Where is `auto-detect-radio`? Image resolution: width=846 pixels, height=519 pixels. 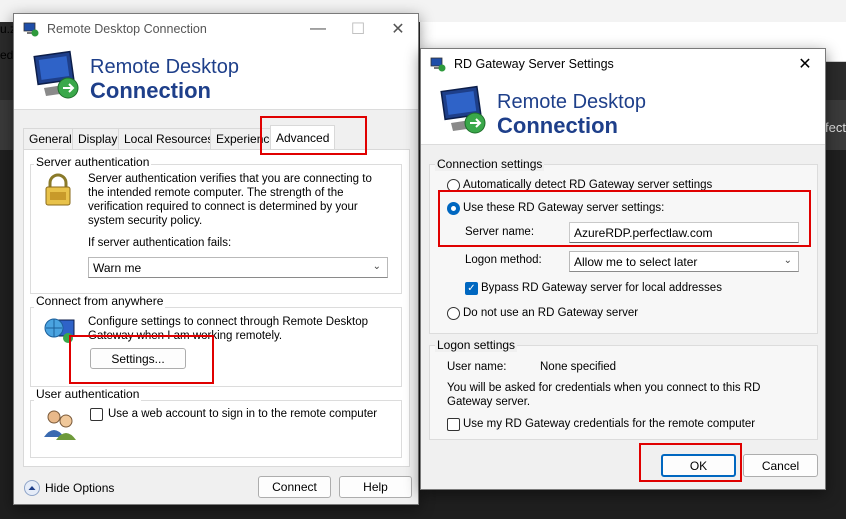
auto-detect-radio is located at coordinates (453, 185).